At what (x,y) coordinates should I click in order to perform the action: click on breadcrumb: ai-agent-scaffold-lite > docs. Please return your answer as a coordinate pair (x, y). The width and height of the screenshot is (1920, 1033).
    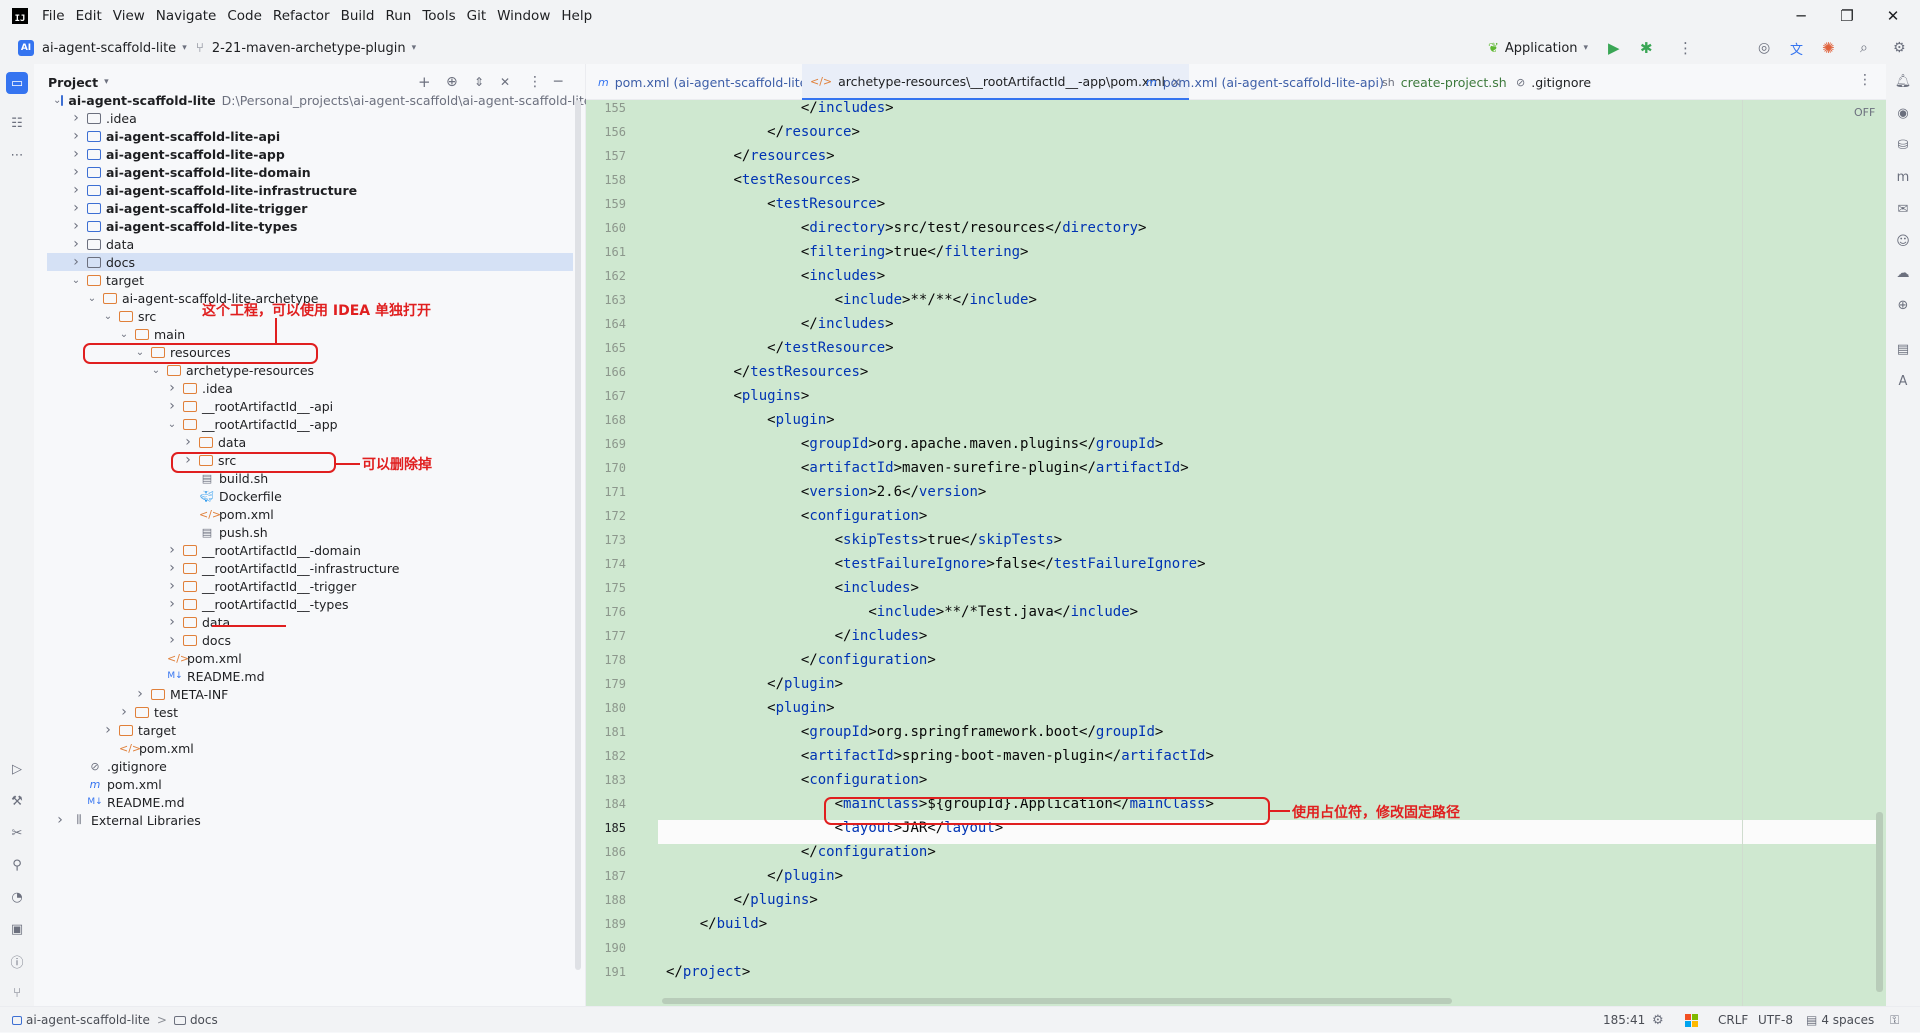
    Looking at the image, I should click on (115, 1020).